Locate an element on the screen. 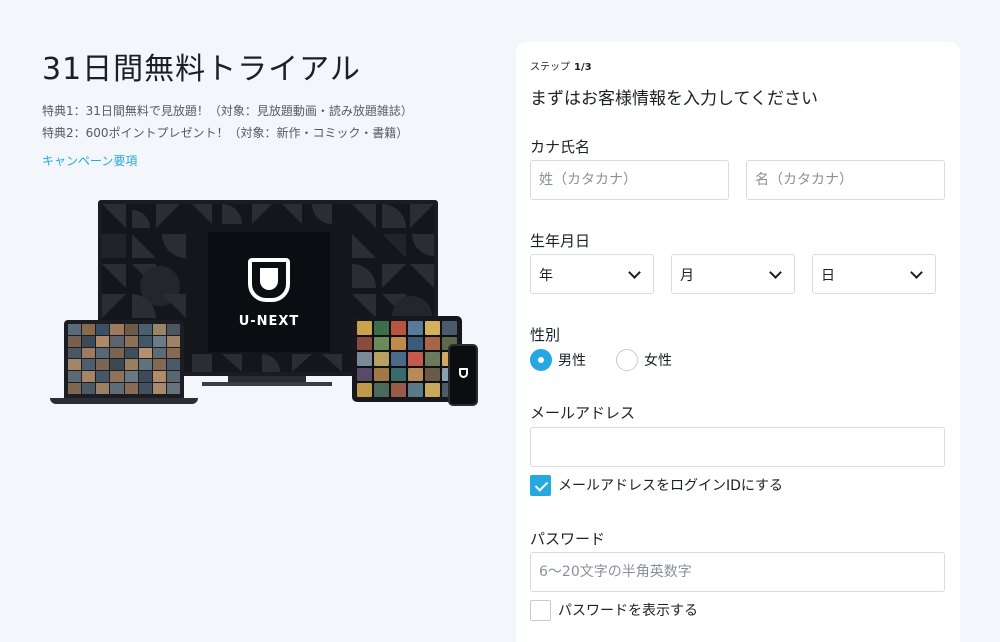 The width and height of the screenshot is (1000, 642). laptop-image is located at coordinates (124, 359).